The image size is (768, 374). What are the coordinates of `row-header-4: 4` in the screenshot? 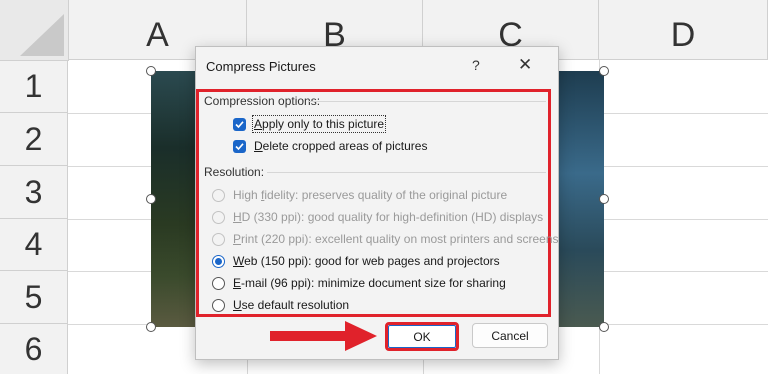 It's located at (34, 245).